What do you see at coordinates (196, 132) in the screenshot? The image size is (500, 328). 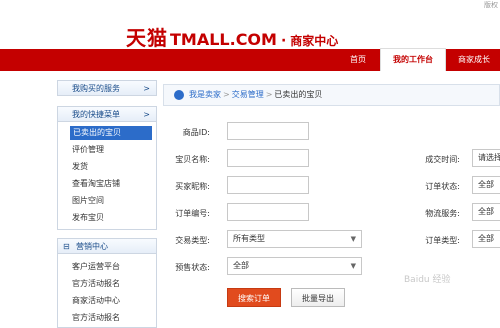 I see `product-id-label: 商品ID:` at bounding box center [196, 132].